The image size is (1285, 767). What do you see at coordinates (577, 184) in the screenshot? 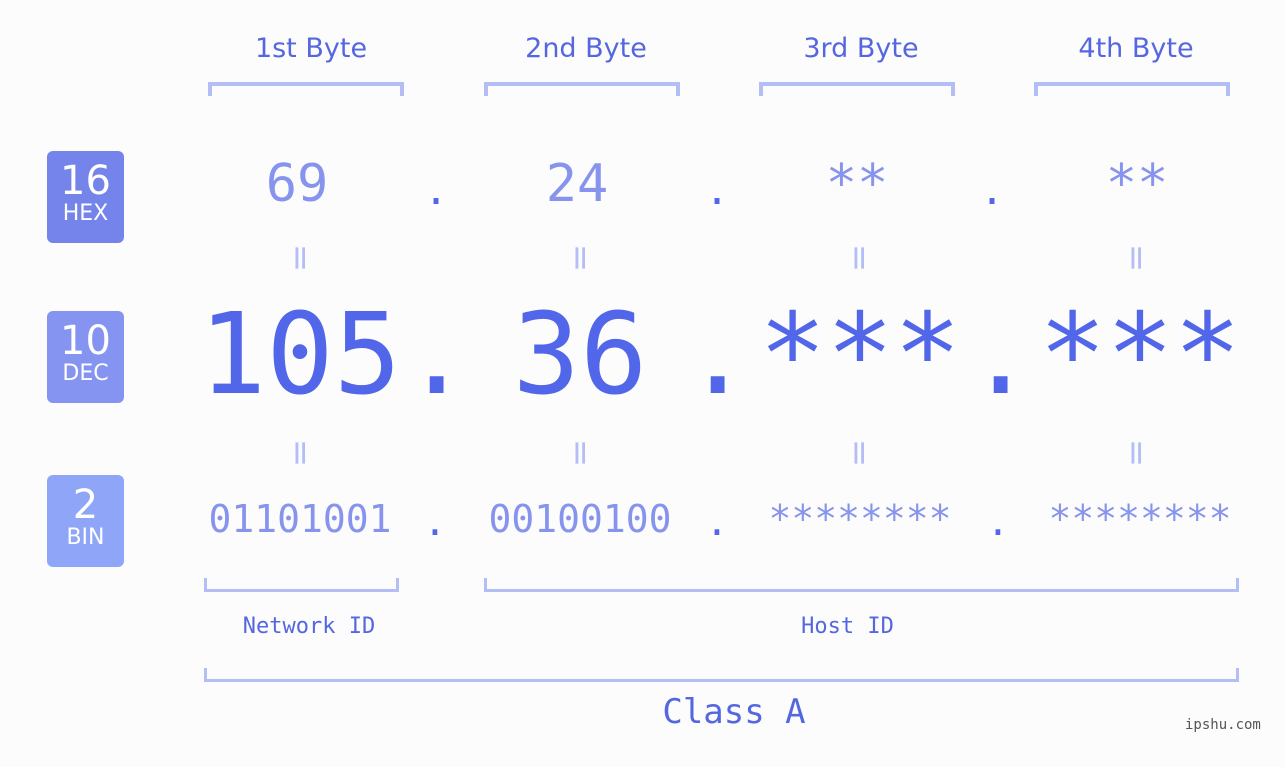
I see `hex-value-2: 24` at bounding box center [577, 184].